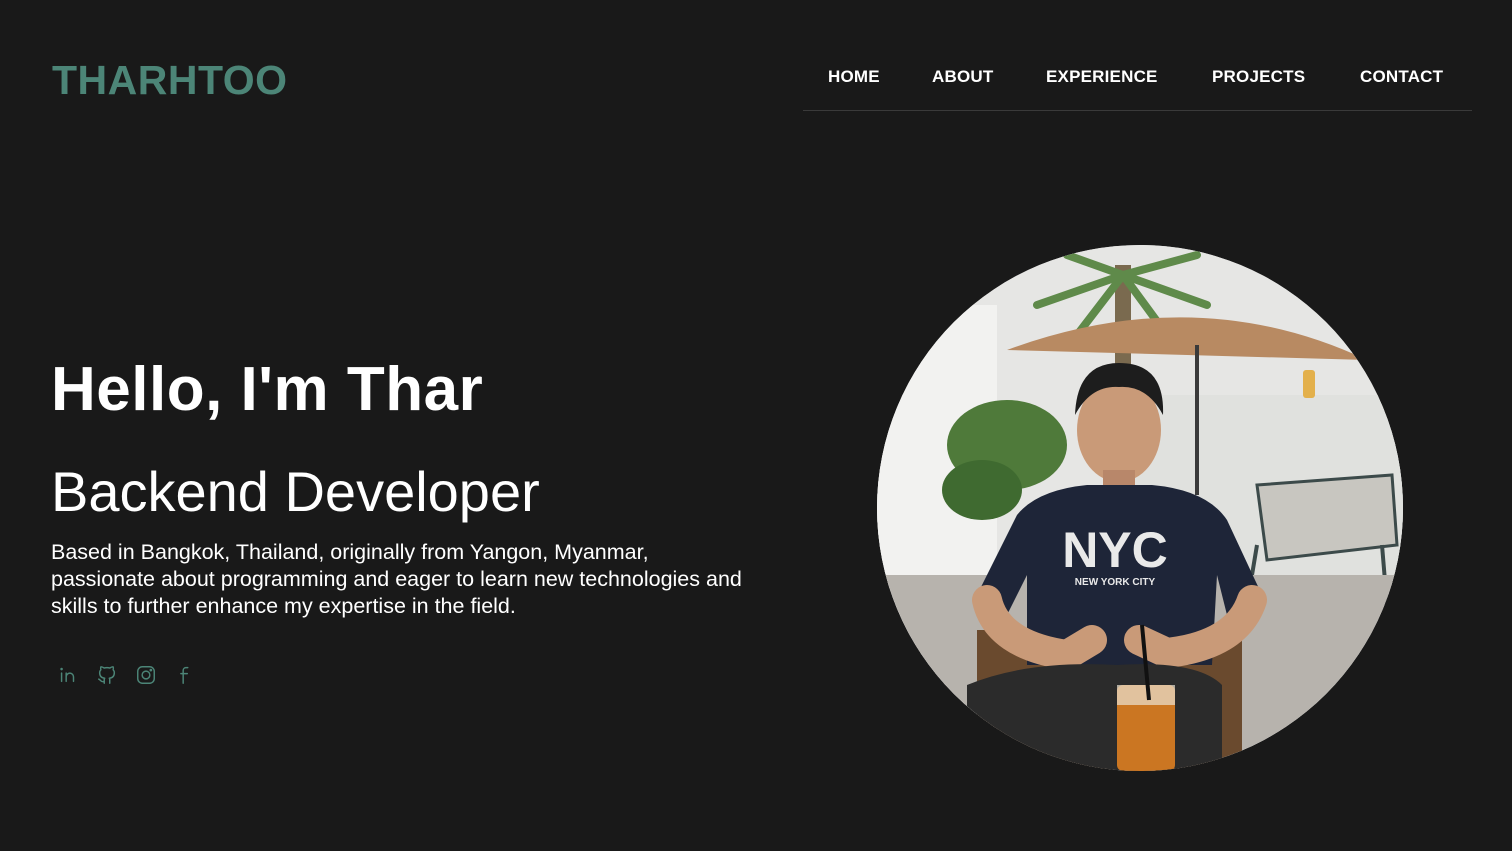 The width and height of the screenshot is (1512, 851). I want to click on site-logo: THARHTOO, so click(170, 80).